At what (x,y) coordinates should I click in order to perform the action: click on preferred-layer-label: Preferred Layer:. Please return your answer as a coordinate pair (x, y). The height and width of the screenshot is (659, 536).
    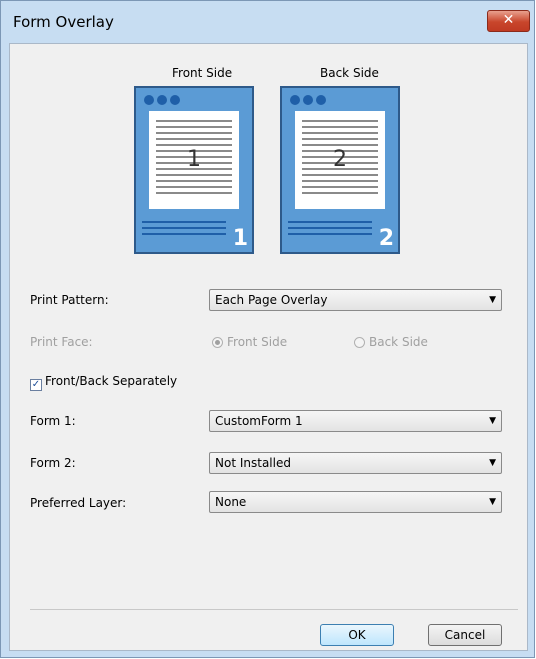
    Looking at the image, I should click on (78, 503).